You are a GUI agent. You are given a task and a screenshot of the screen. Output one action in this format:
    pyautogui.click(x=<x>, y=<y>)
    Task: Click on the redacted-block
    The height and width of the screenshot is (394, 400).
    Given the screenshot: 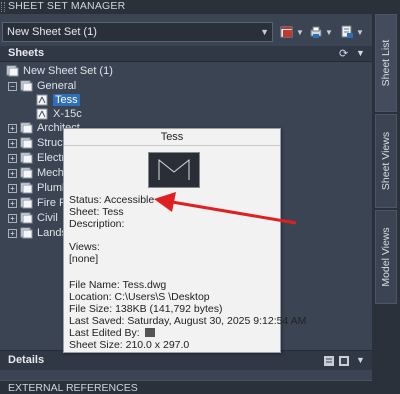 What is the action you would take?
    pyautogui.click(x=150, y=332)
    